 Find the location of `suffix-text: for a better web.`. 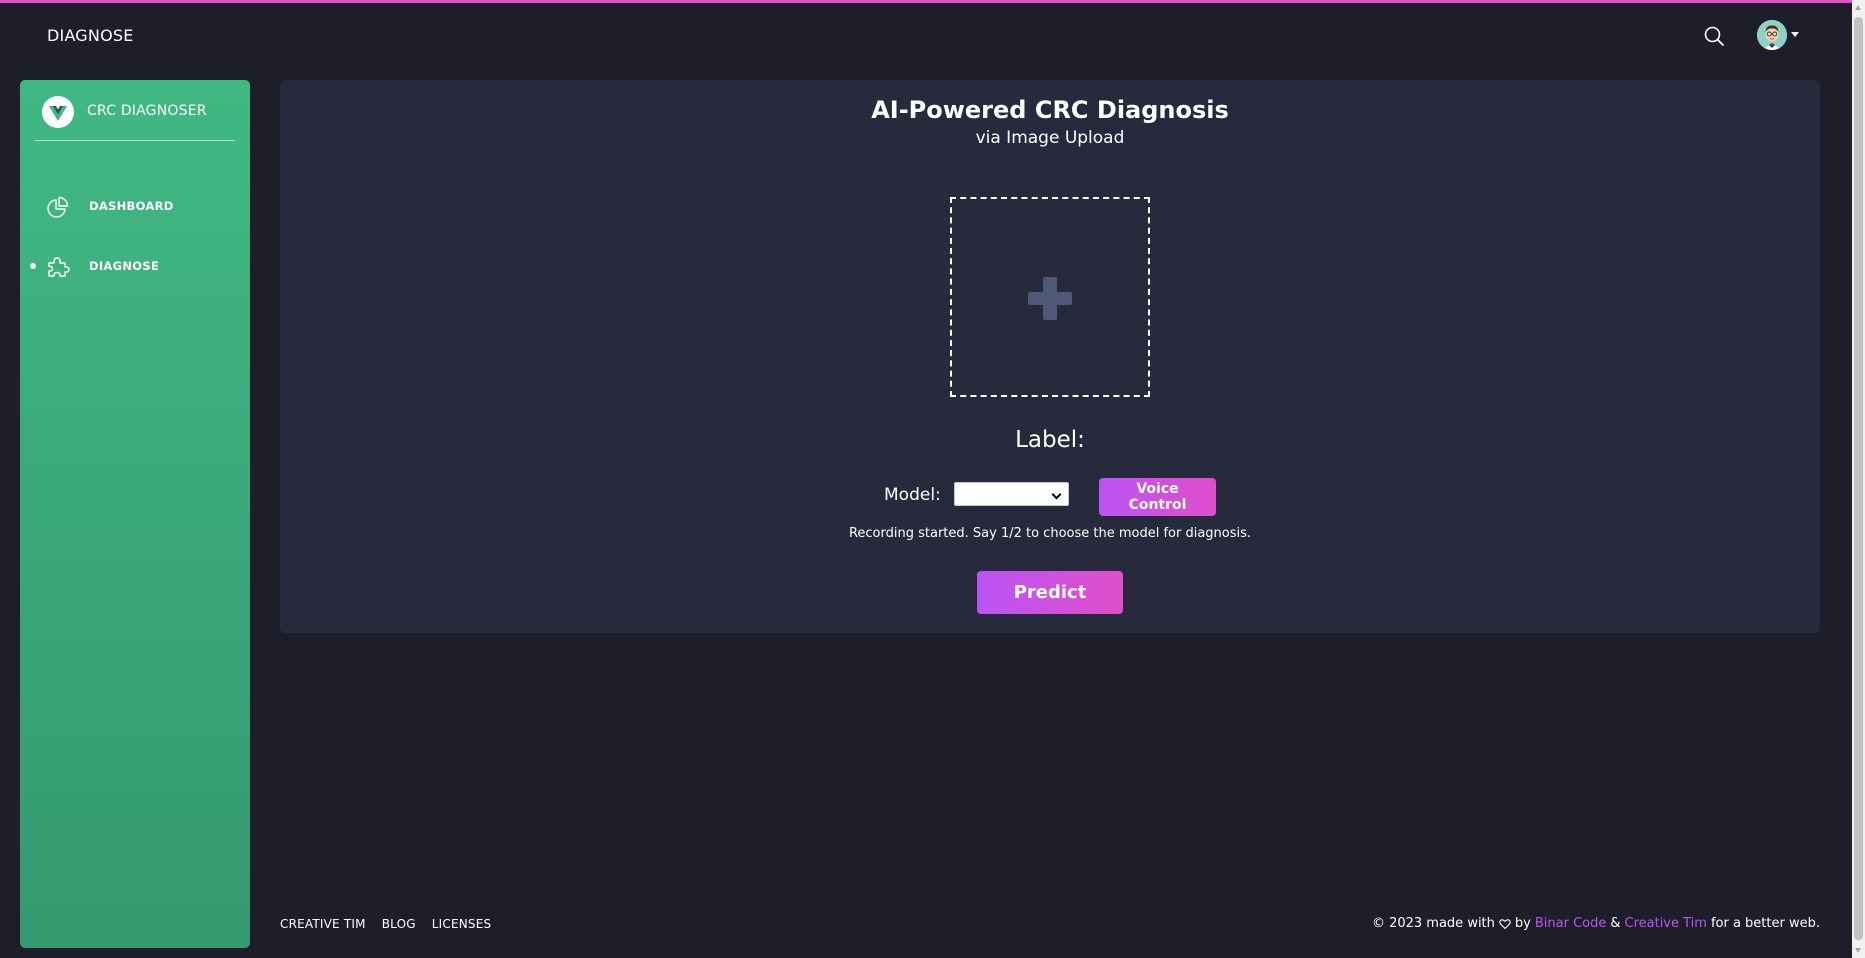

suffix-text: for a better web. is located at coordinates (1765, 923).